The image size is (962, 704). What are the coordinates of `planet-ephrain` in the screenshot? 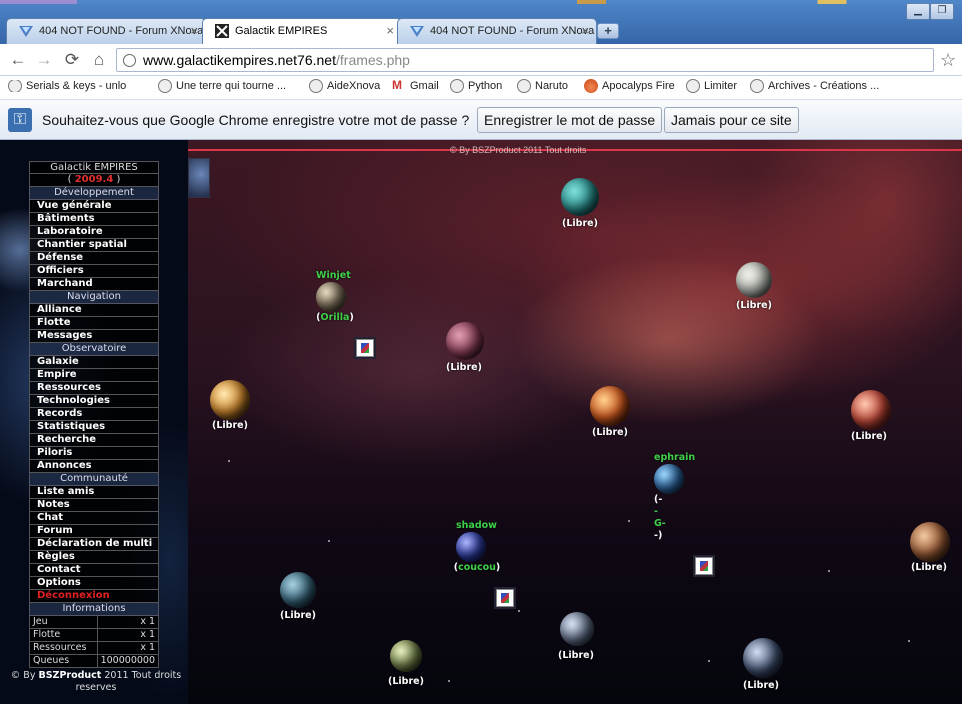 It's located at (669, 479).